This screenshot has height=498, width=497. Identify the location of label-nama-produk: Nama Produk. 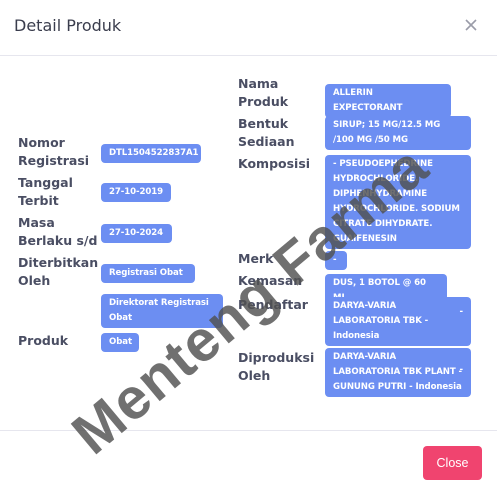
(263, 92).